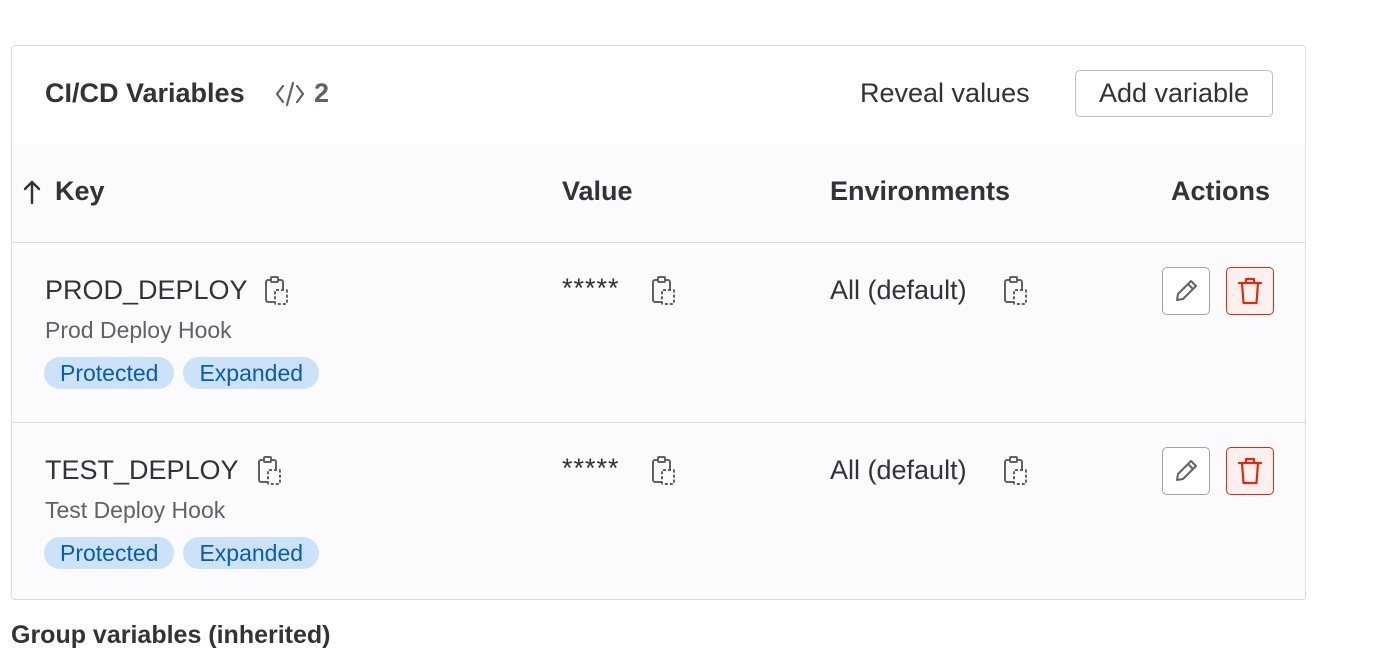 The width and height of the screenshot is (1384, 650). What do you see at coordinates (322, 93) in the screenshot?
I see `variable-count-value: 2` at bounding box center [322, 93].